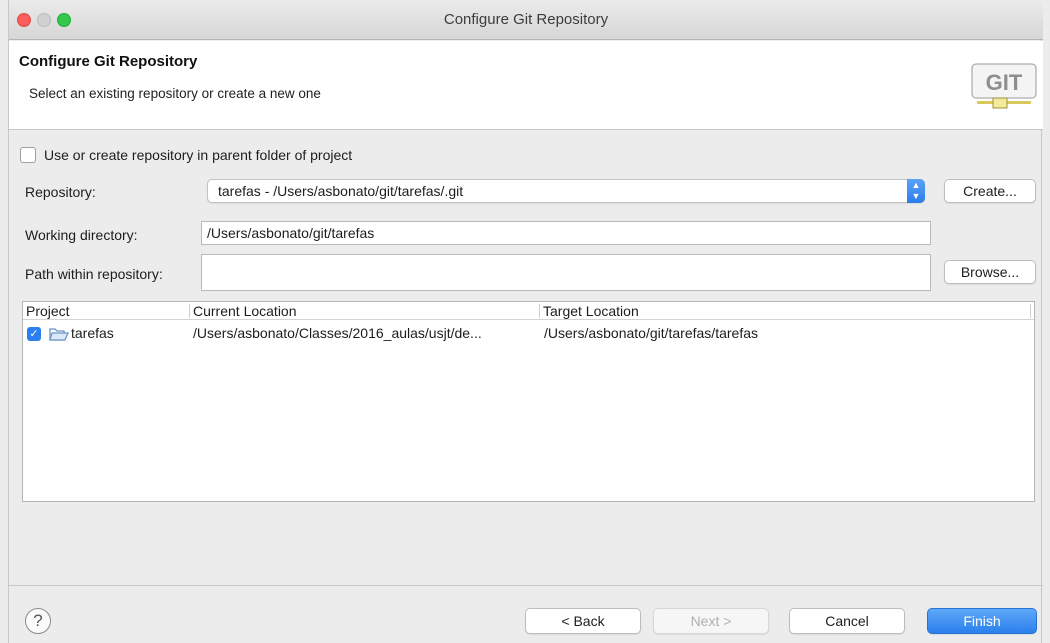 Image resolution: width=1050 pixels, height=643 pixels. What do you see at coordinates (60, 192) in the screenshot?
I see `repository-label: Repository:` at bounding box center [60, 192].